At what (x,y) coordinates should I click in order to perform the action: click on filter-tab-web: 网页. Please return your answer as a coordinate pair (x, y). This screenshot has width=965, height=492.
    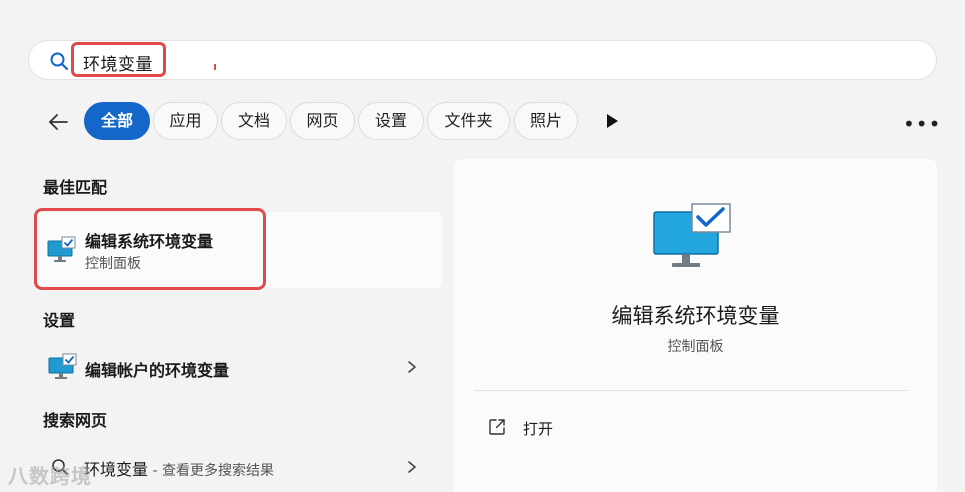
    Looking at the image, I should click on (322, 121).